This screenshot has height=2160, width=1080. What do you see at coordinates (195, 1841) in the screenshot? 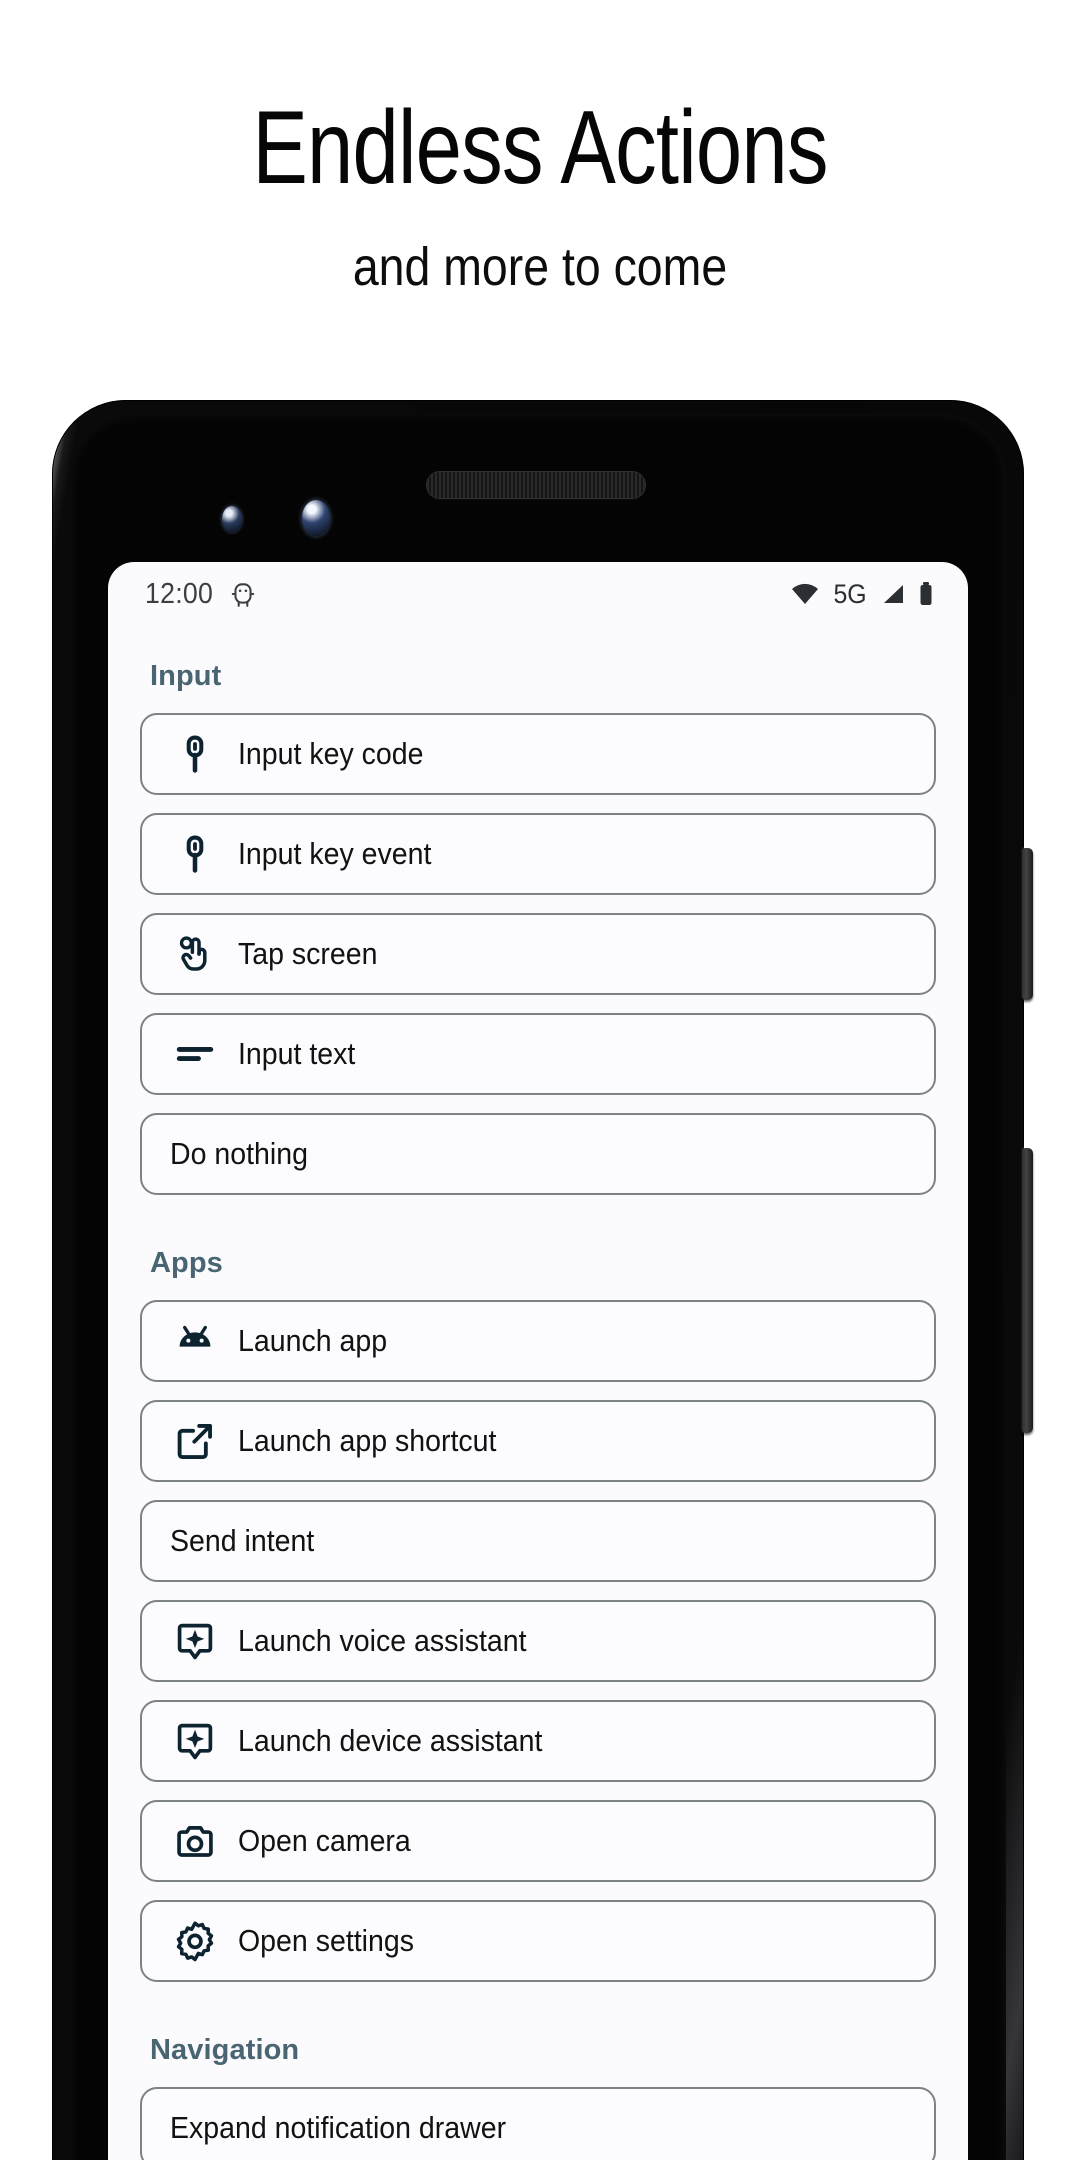
I see `camera-icon` at bounding box center [195, 1841].